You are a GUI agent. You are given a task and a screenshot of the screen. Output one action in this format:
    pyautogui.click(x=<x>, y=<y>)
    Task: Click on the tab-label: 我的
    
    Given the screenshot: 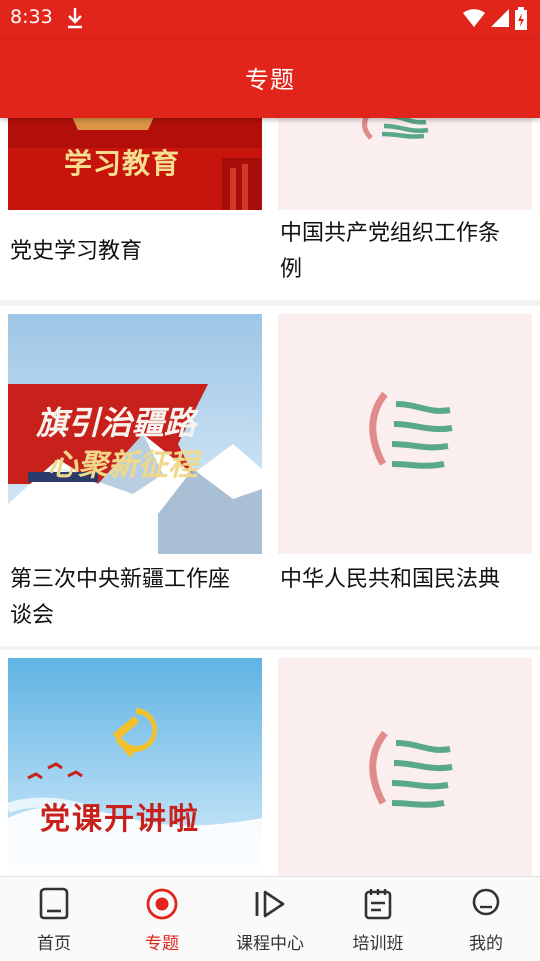 What is the action you would take?
    pyautogui.click(x=486, y=944)
    